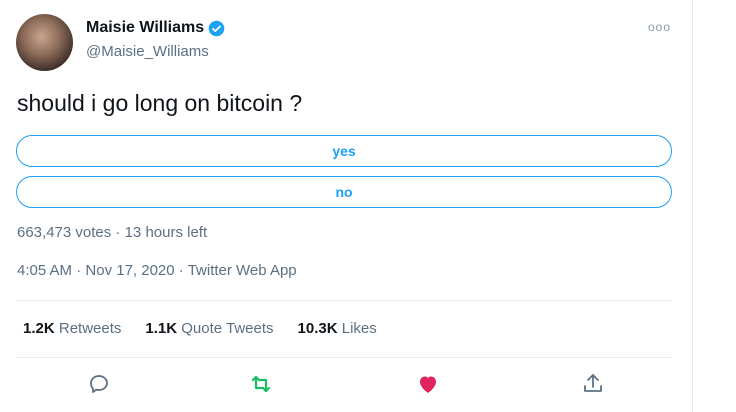  I want to click on quote-tweets-label: Quote Tweets, so click(227, 328).